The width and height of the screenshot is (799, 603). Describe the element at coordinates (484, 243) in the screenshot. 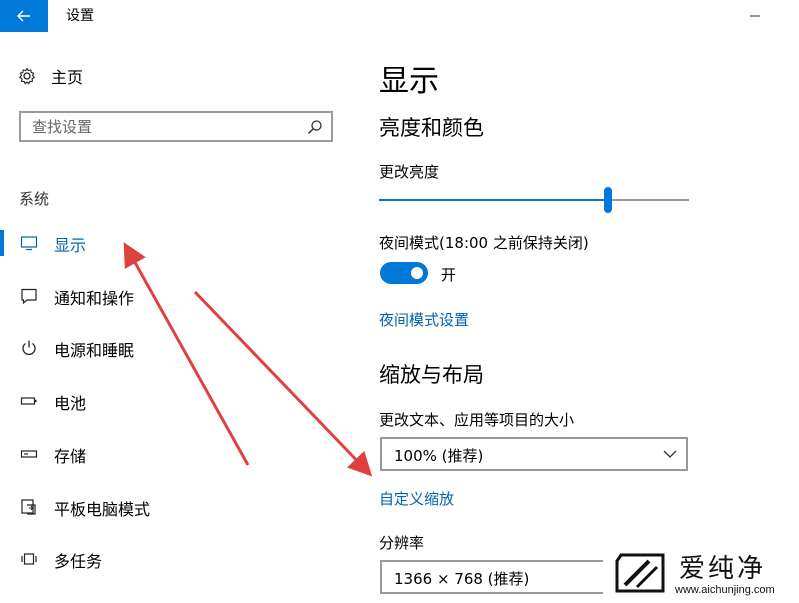

I see `night-mode-label: 夜间模式(18:00 之前保持关闭)` at that location.